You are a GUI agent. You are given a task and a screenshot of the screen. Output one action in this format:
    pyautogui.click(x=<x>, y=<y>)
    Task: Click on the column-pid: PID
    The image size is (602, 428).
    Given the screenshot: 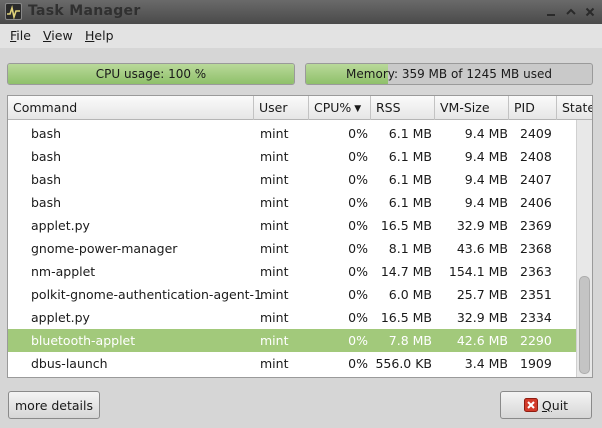 What is the action you would take?
    pyautogui.click(x=533, y=108)
    